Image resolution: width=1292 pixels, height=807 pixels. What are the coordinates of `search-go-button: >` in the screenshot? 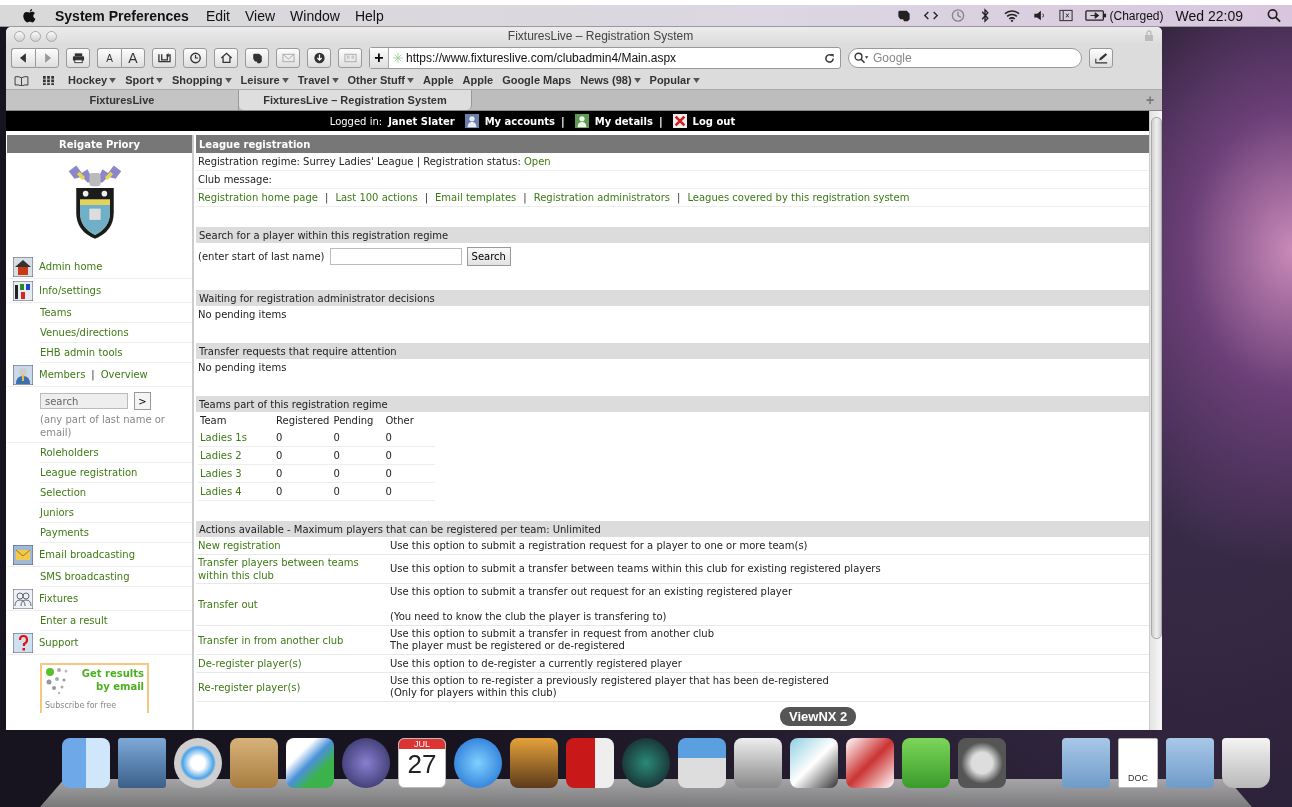 It's located at (142, 401).